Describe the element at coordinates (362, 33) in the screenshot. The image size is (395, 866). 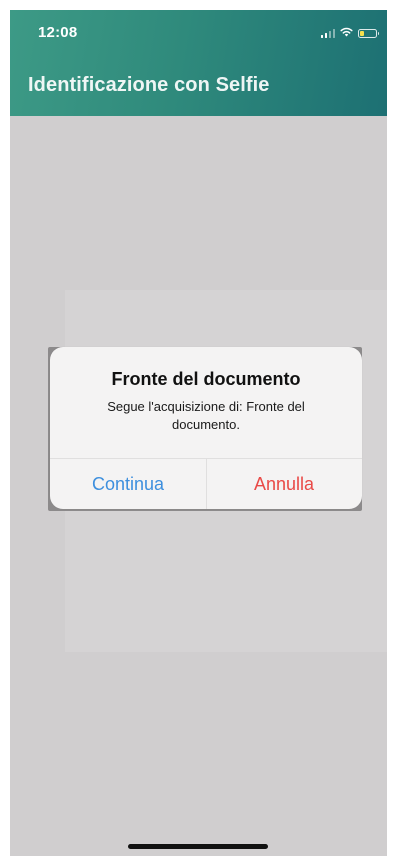
I see `battery-level` at that location.